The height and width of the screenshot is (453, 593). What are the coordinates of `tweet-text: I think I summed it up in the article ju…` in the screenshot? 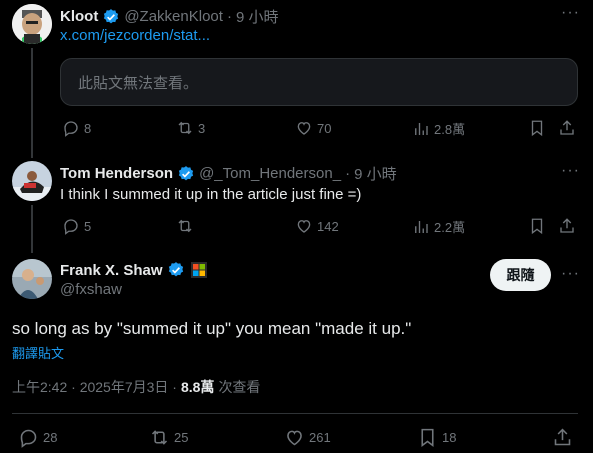 It's located at (211, 194).